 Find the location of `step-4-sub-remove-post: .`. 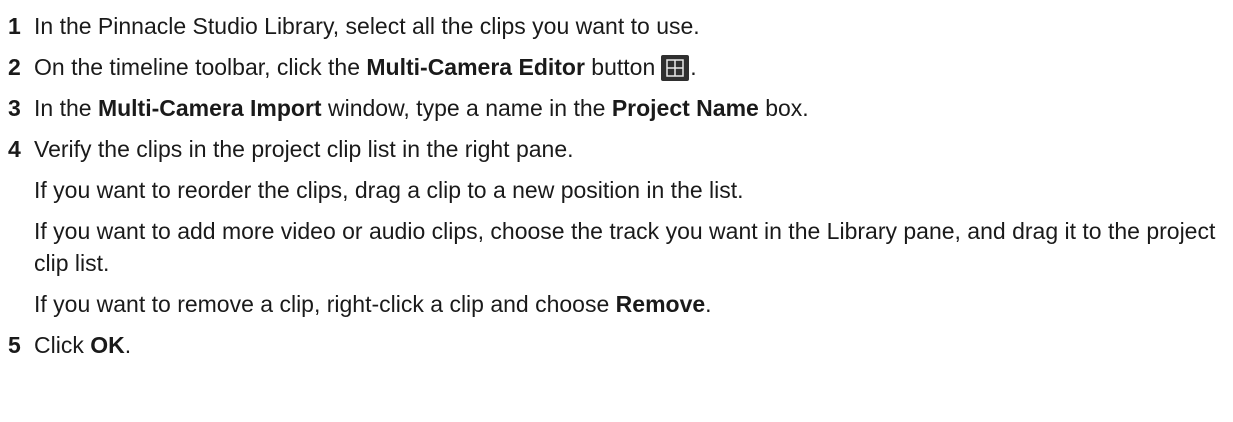

step-4-sub-remove-post: . is located at coordinates (708, 304).